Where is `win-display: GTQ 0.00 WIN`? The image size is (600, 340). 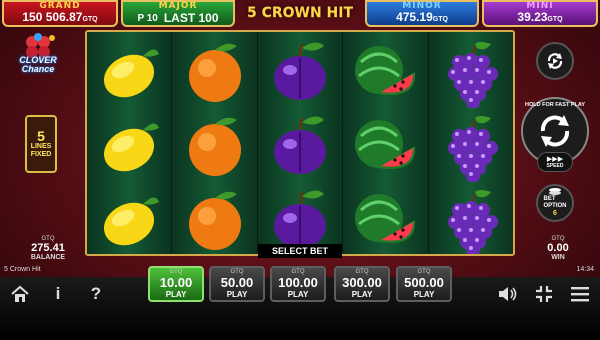
win-display: GTQ 0.00 WIN is located at coordinates (558, 248).